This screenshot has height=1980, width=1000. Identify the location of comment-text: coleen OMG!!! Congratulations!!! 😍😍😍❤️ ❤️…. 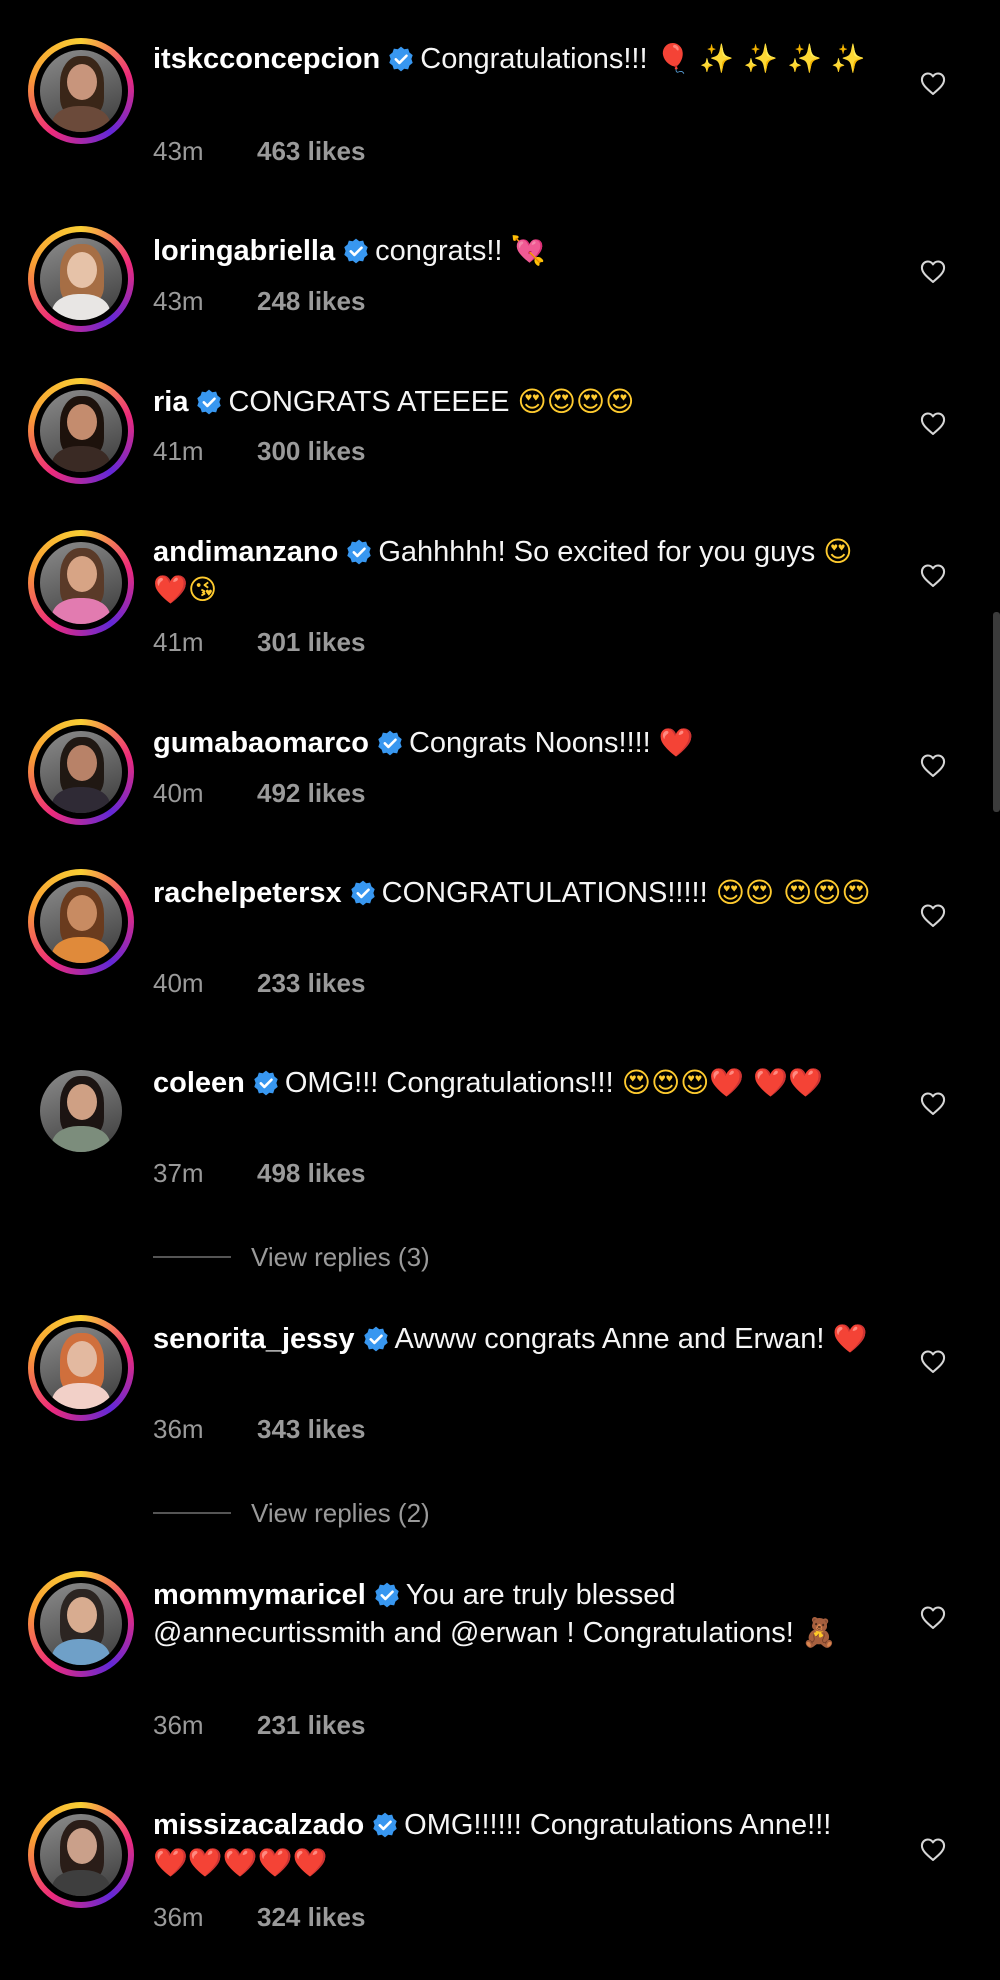
(513, 1083).